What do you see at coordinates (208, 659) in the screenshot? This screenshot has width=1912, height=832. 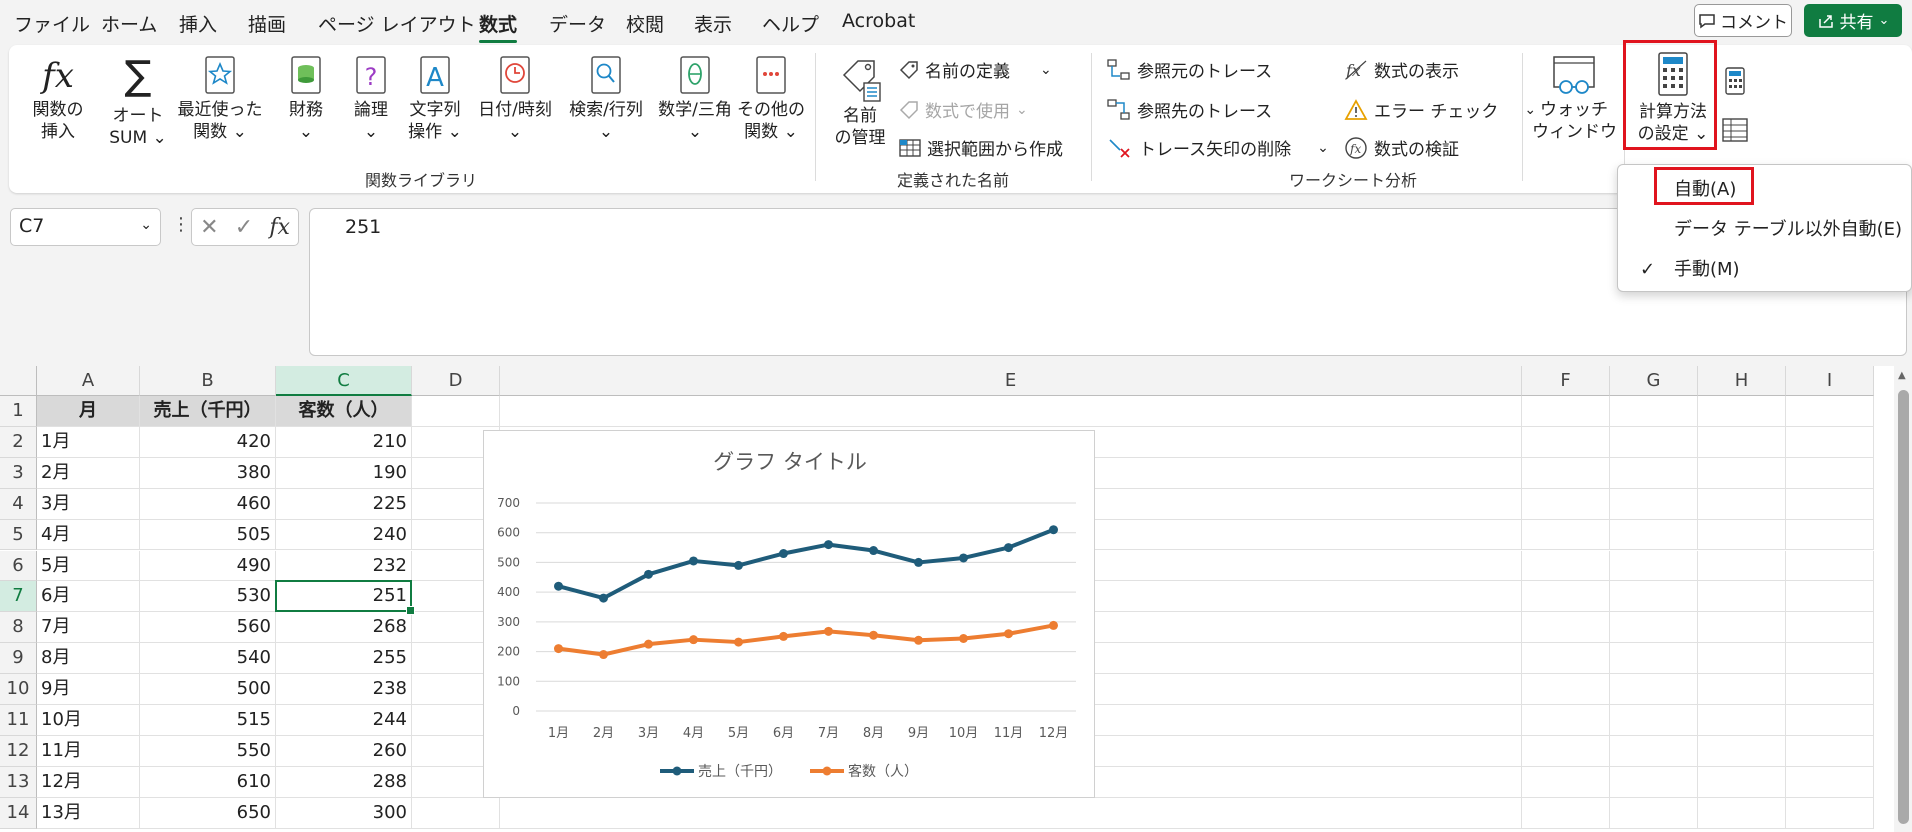 I see `cell: 540` at bounding box center [208, 659].